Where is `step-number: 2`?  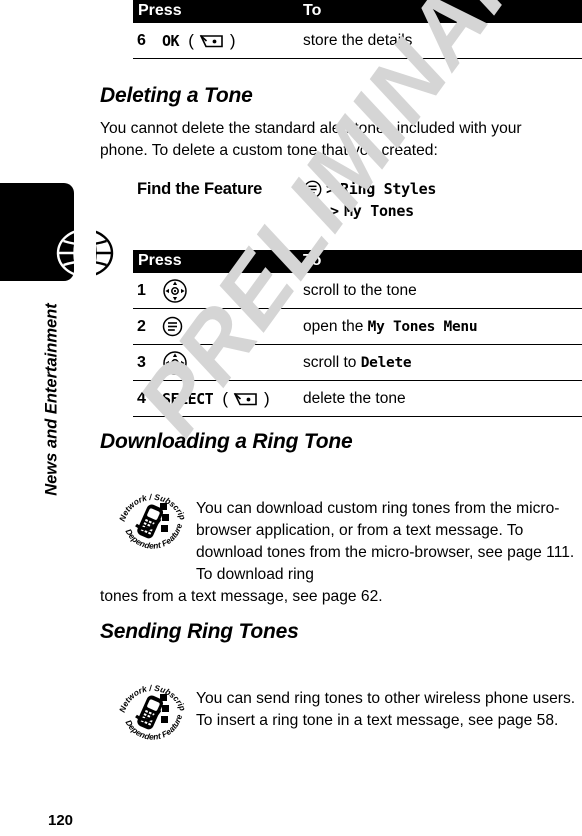
step-number: 2 is located at coordinates (141, 326).